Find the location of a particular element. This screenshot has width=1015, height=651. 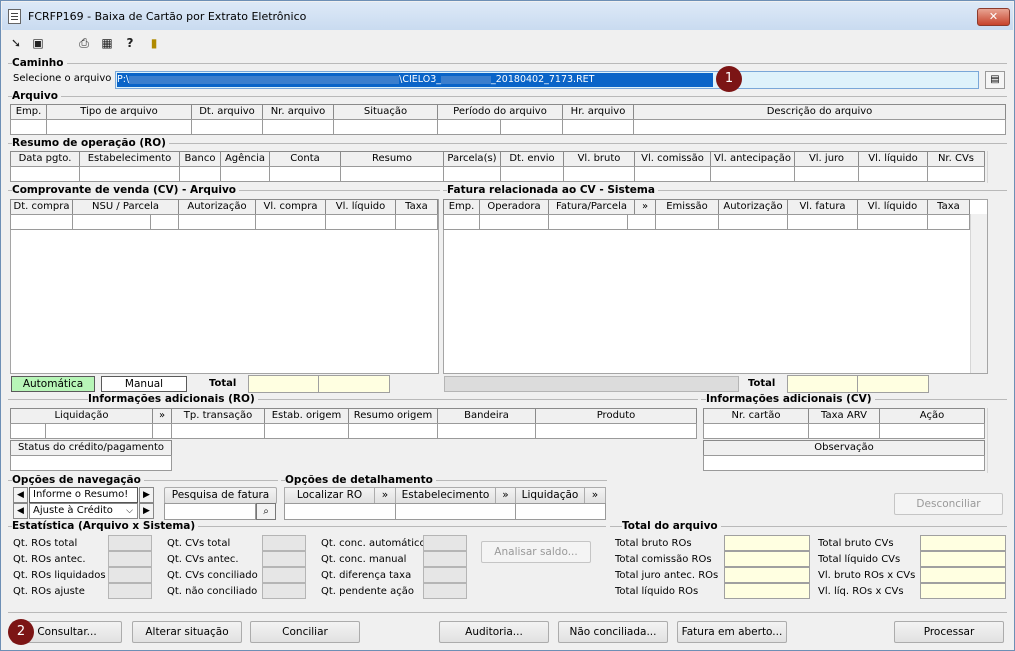

nav-select-ajuste: Ajuste à Crédito ⌵ is located at coordinates (83, 511).